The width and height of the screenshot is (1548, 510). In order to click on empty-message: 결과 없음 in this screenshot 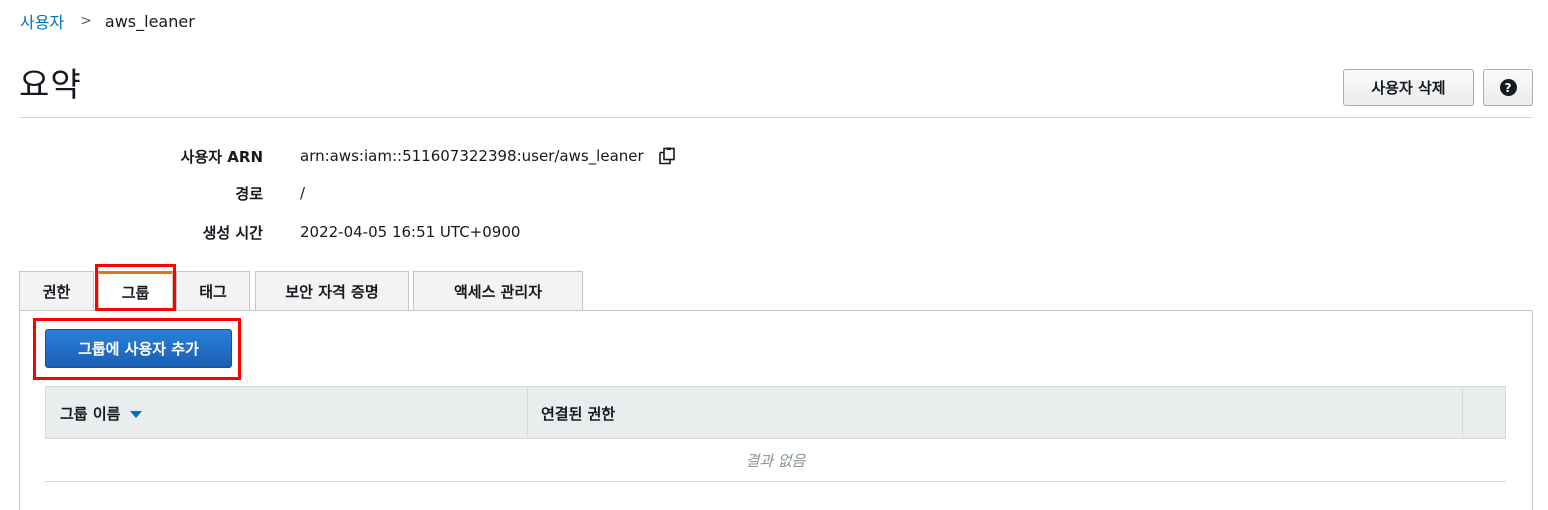, I will do `click(775, 460)`.